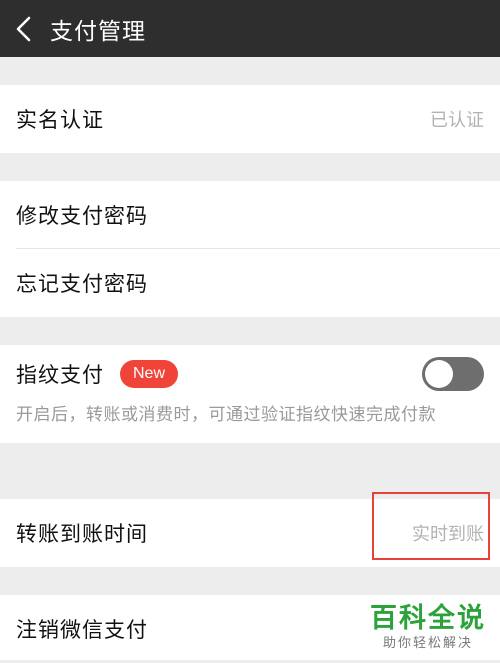  What do you see at coordinates (82, 534) in the screenshot?
I see `transfer-time-label: 转账到账时间` at bounding box center [82, 534].